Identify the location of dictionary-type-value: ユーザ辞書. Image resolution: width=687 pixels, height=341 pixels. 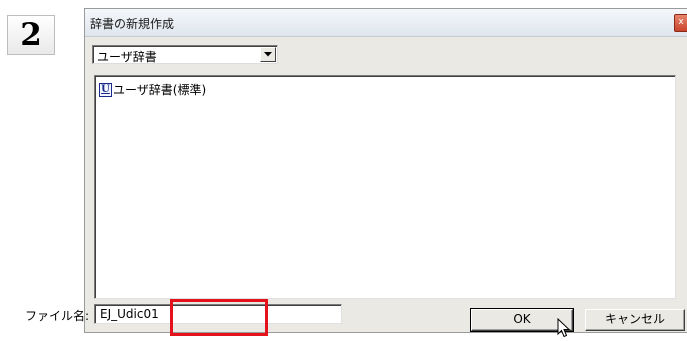
(127, 57).